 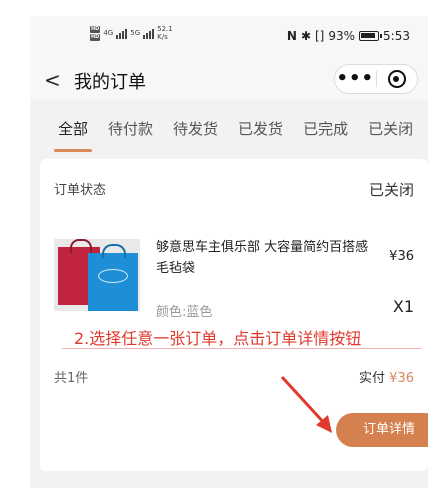 What do you see at coordinates (264, 258) in the screenshot?
I see `product-name: 够意思车主俱乐部 大容量简约百搭感毛毡袋` at bounding box center [264, 258].